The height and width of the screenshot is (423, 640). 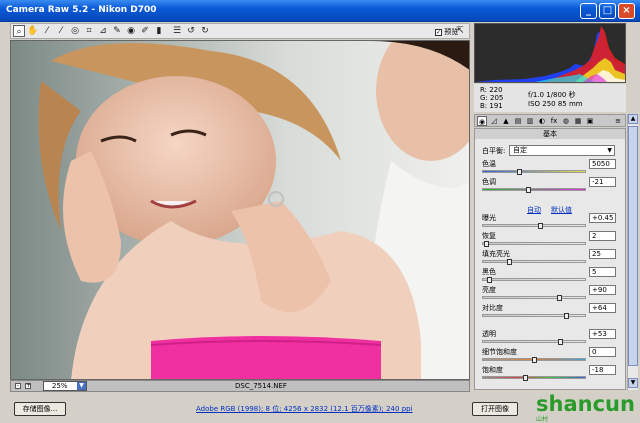 I want to click on default-link: 默认值, so click(x=561, y=210).